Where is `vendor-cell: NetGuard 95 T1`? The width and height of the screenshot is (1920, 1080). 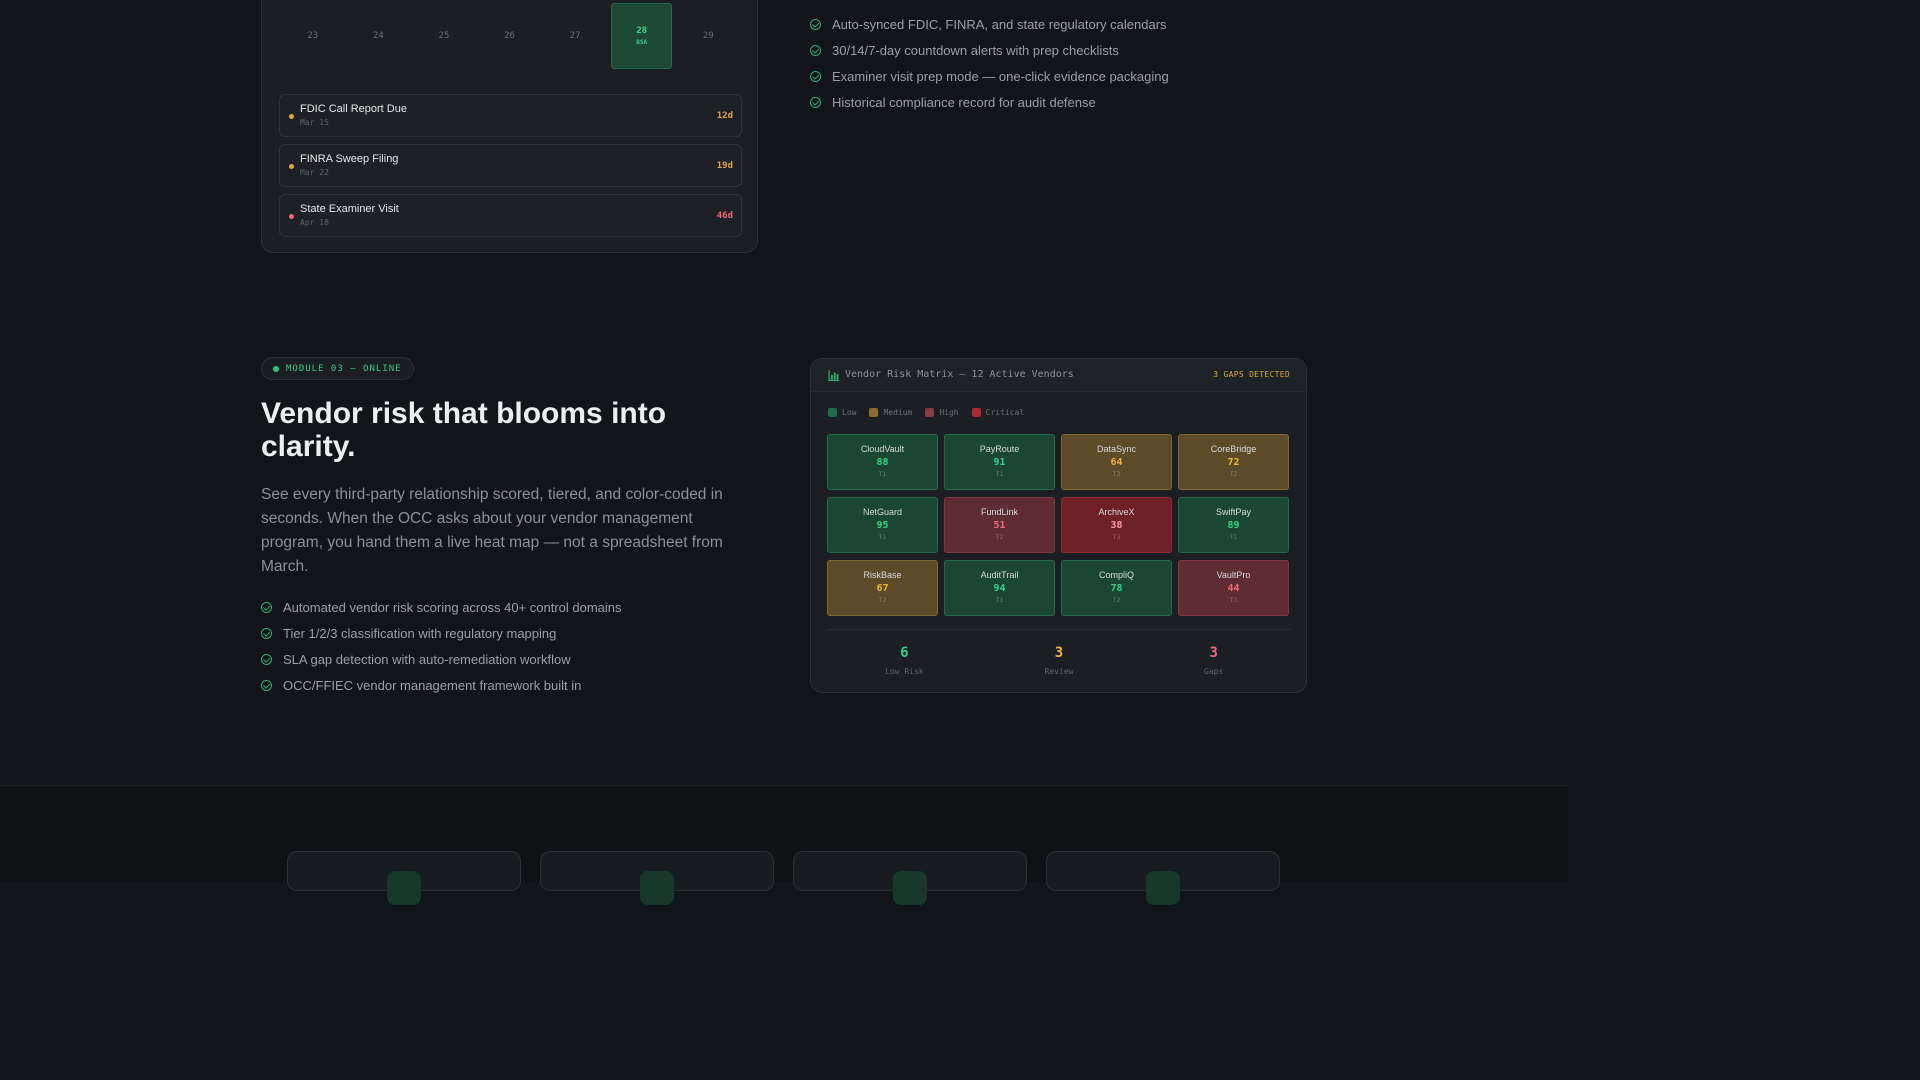 vendor-cell: NetGuard 95 T1 is located at coordinates (882, 525).